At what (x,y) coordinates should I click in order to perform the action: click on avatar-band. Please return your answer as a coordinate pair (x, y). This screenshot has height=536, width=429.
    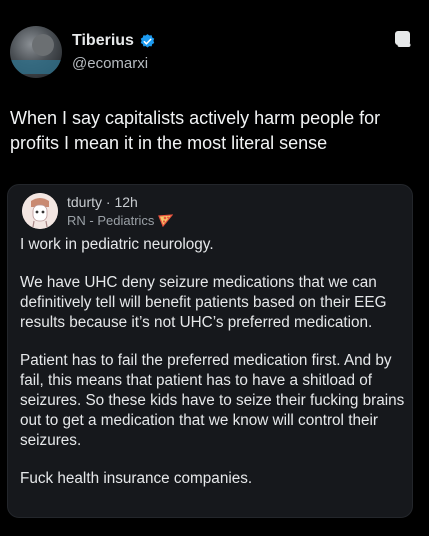
    Looking at the image, I should click on (36, 67).